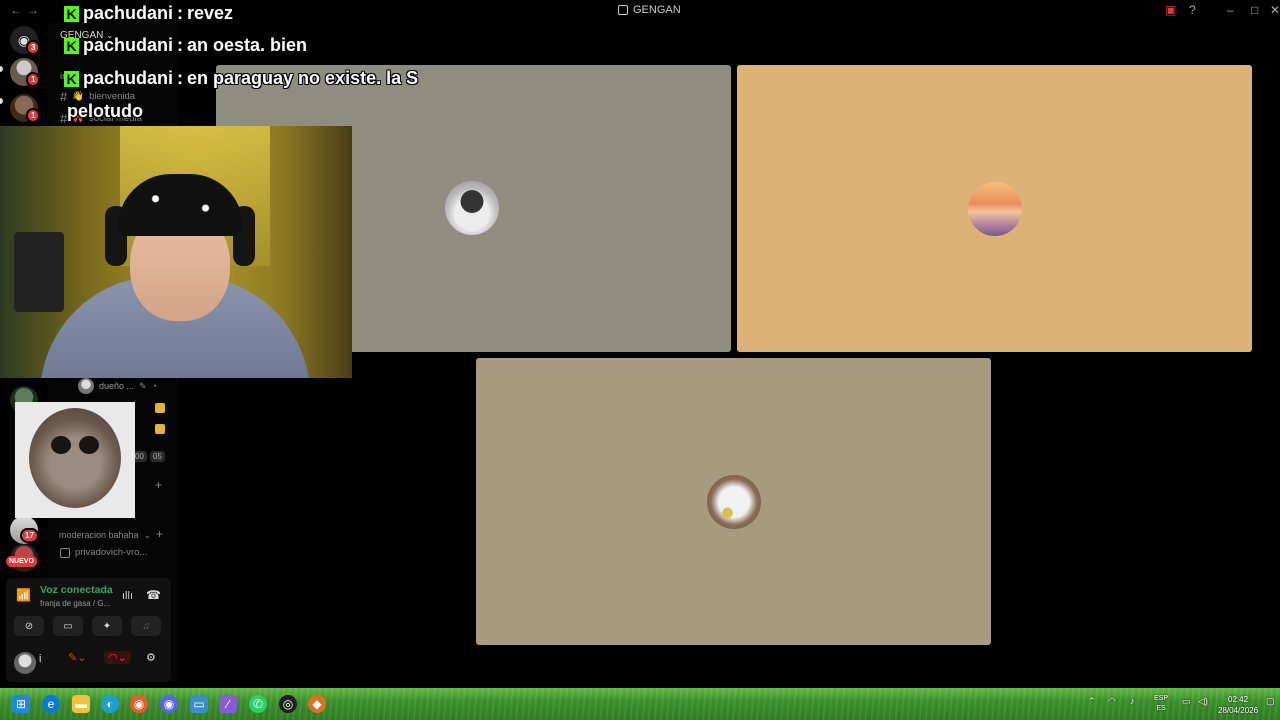 This screenshot has width=1280, height=720. What do you see at coordinates (1254, 10) in the screenshot?
I see `maximize-icon: □` at bounding box center [1254, 10].